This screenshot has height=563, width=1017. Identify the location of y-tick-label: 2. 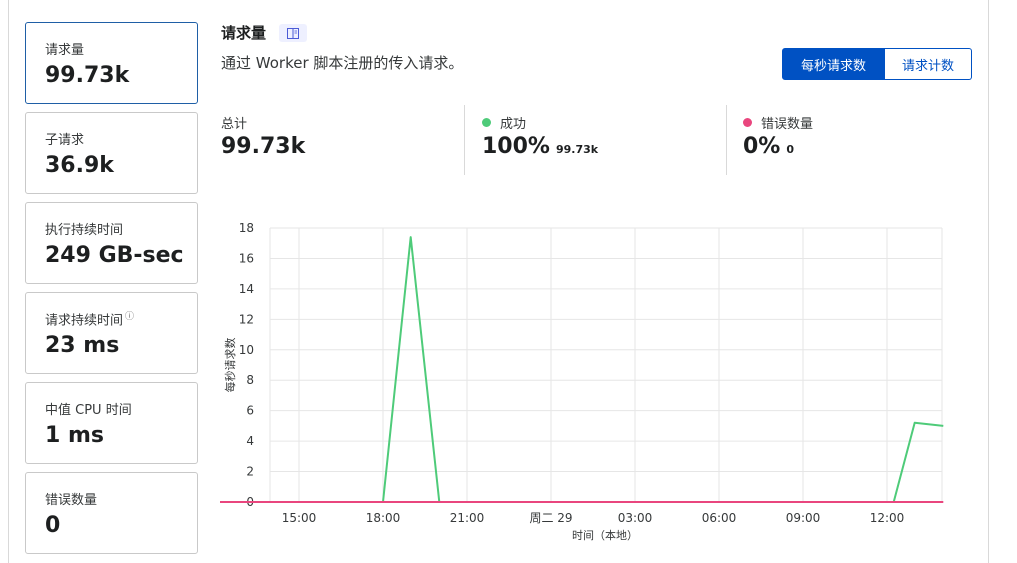
(250, 472).